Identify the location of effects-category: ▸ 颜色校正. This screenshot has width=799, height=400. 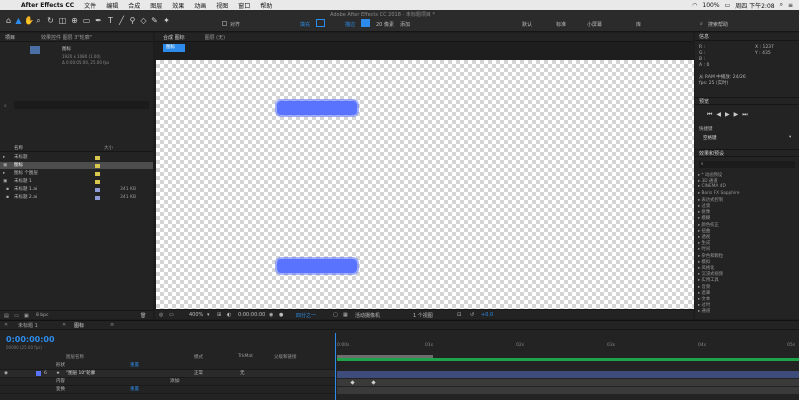
(708, 225).